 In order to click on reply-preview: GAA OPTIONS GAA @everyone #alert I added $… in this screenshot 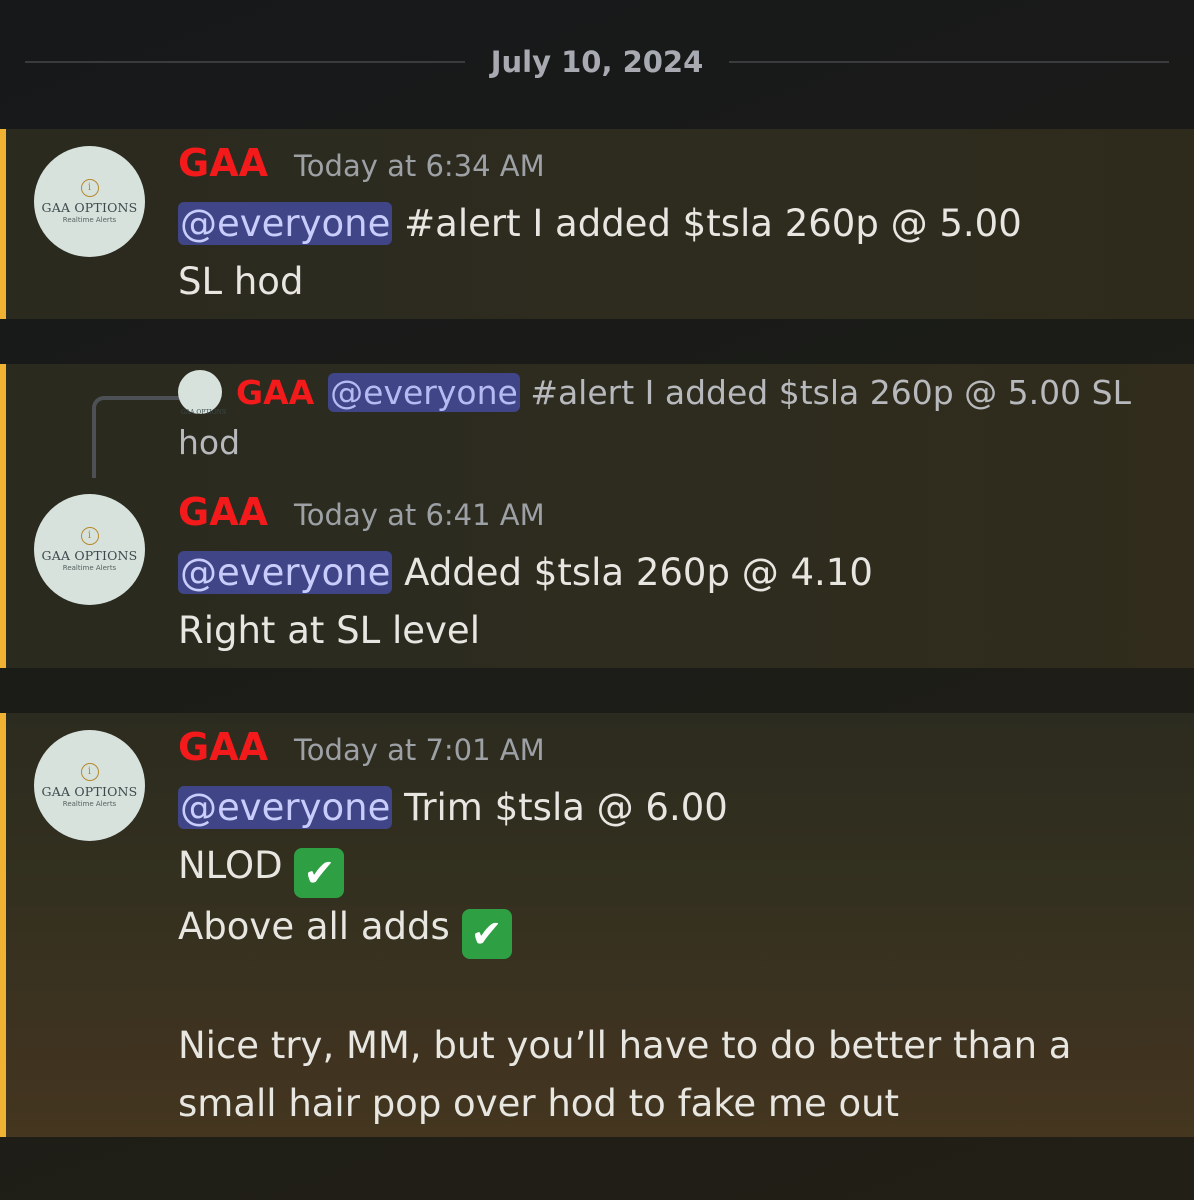, I will do `click(656, 418)`.